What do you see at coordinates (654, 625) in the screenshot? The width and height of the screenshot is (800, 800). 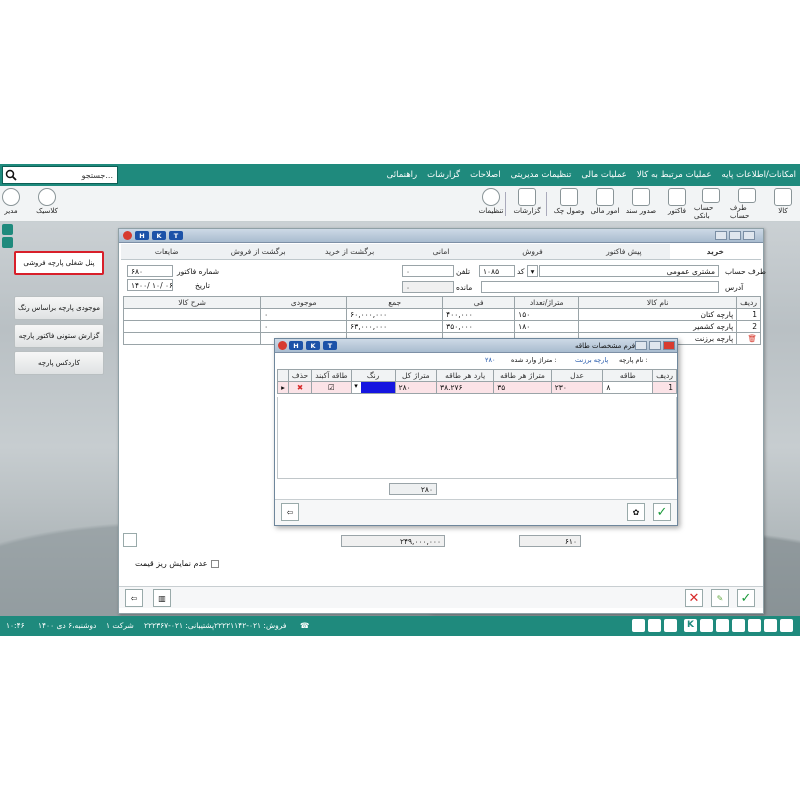 I see `calendar-icon` at bounding box center [654, 625].